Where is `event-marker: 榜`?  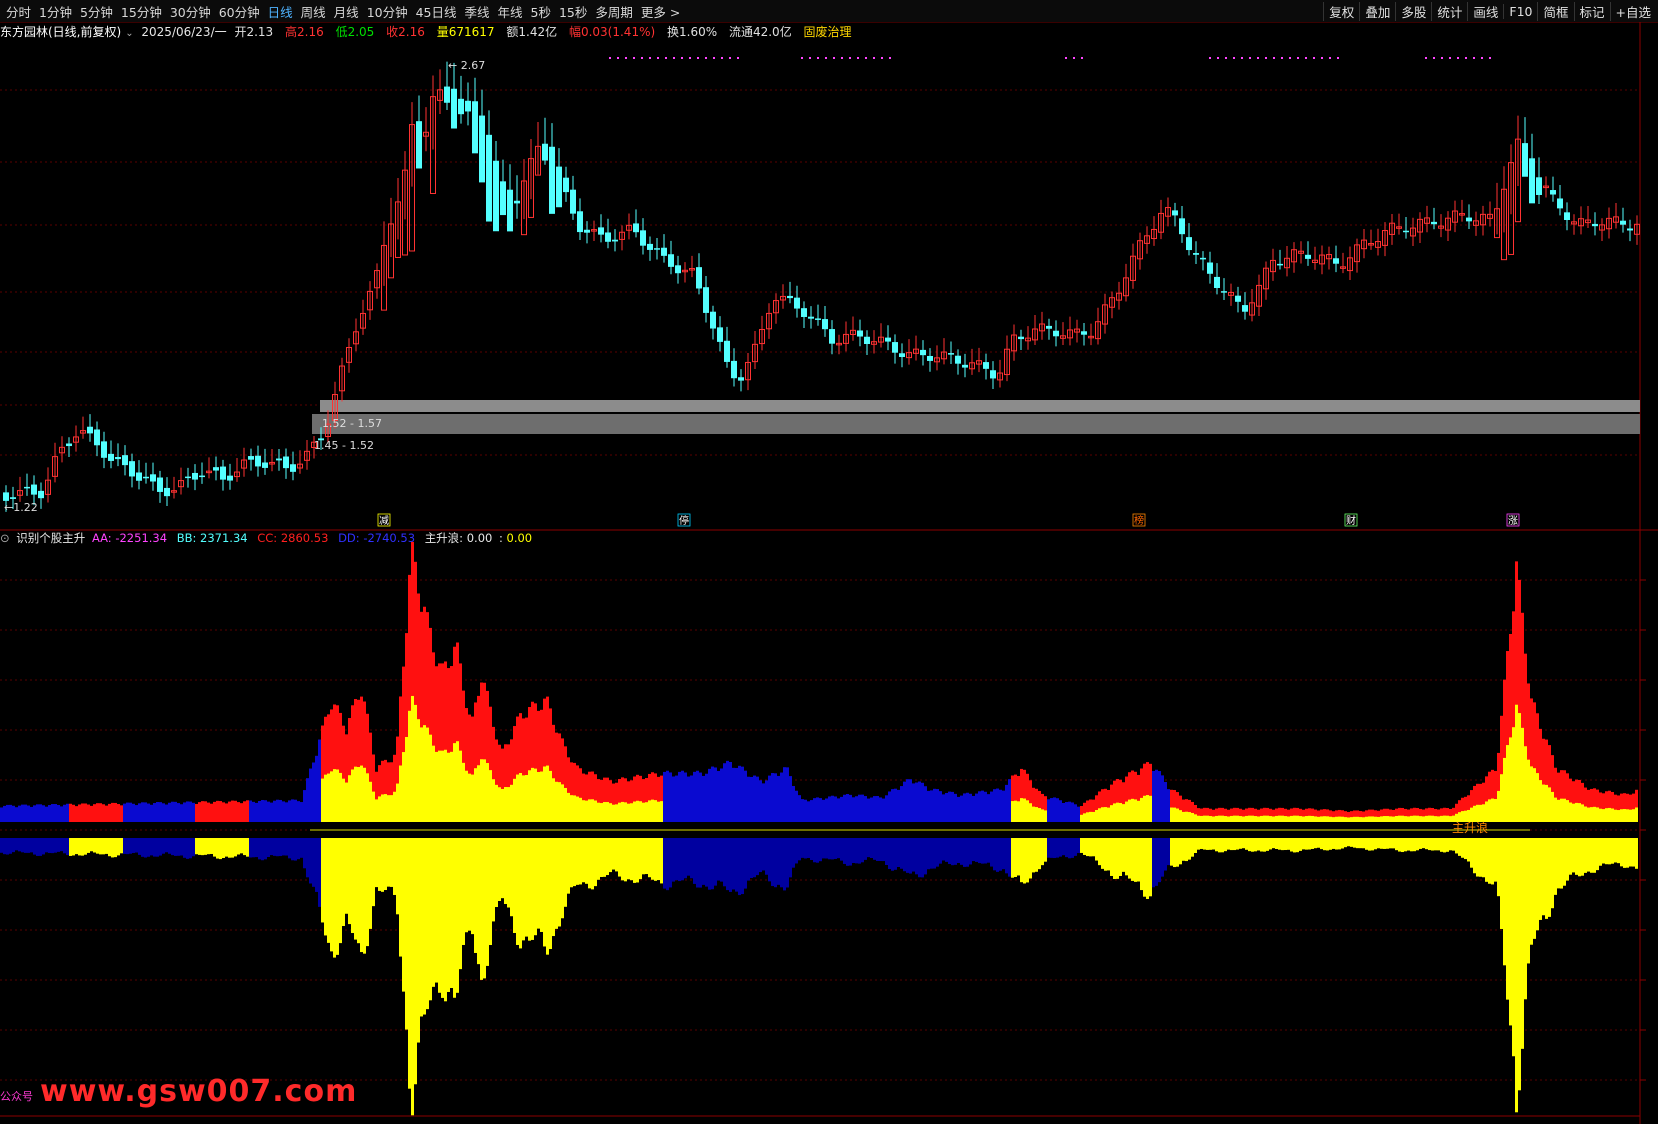 event-marker: 榜 is located at coordinates (1139, 520).